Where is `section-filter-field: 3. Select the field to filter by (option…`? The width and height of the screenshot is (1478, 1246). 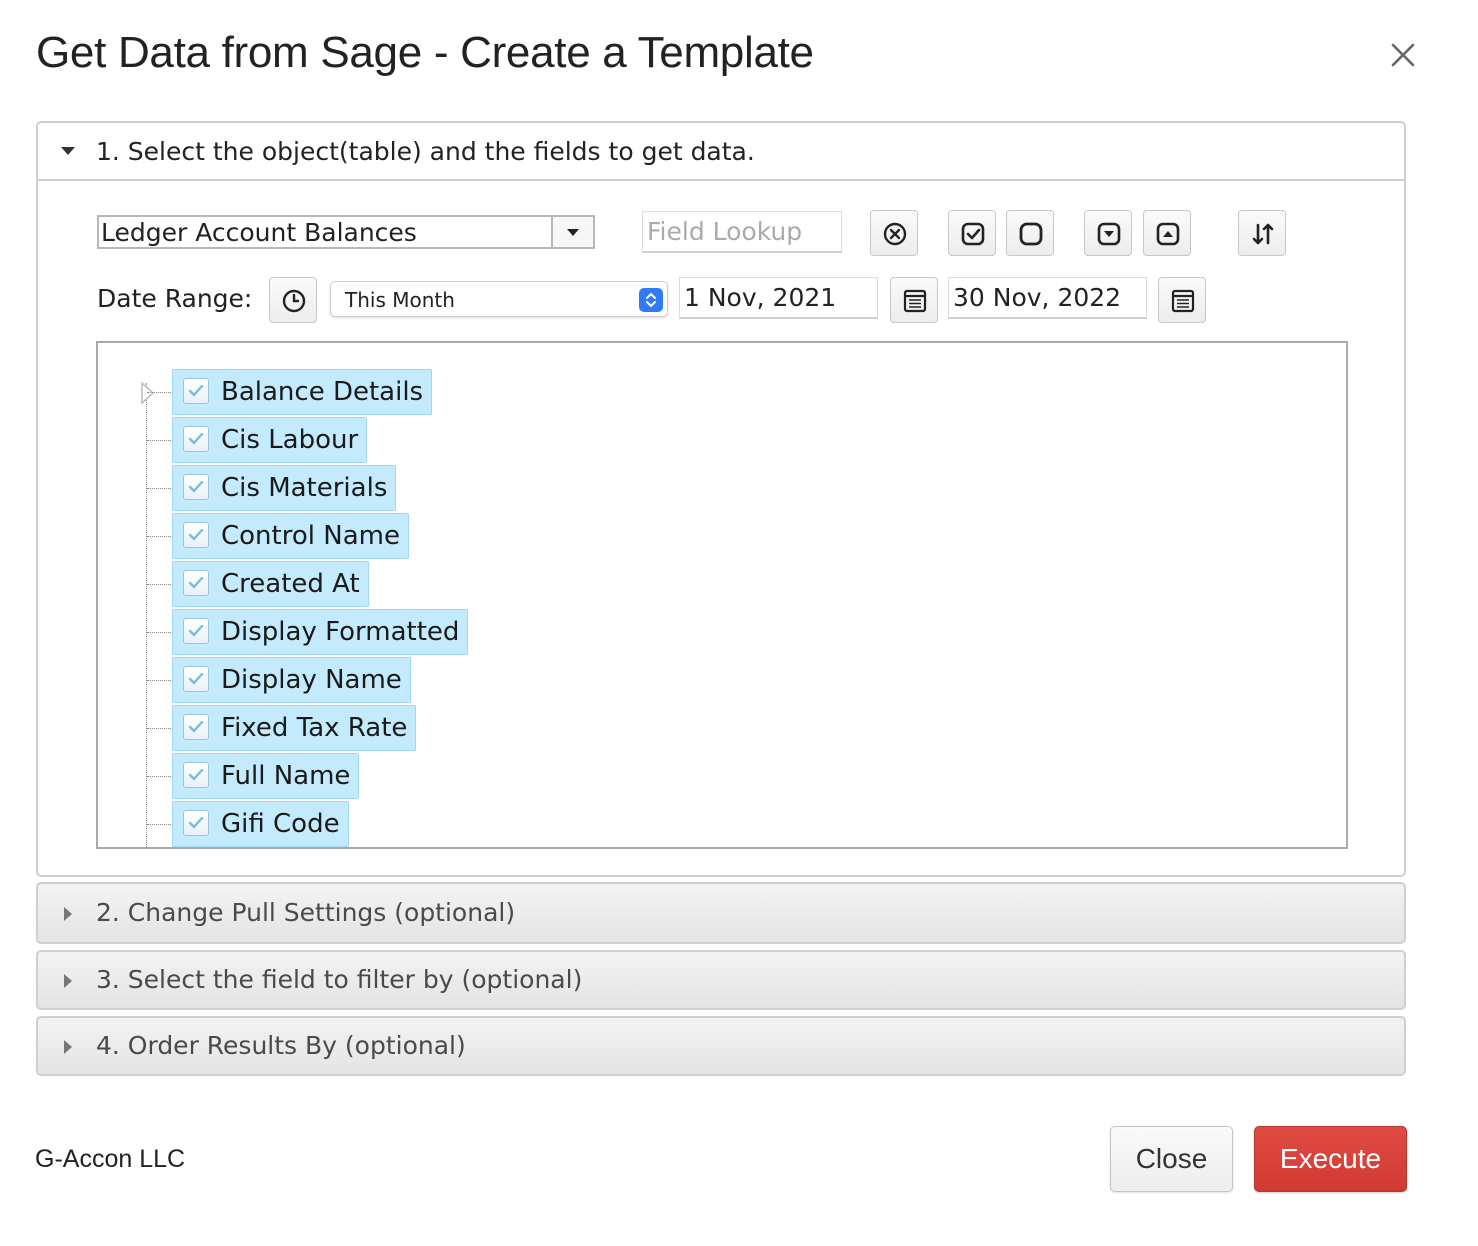
section-filter-field: 3. Select the field to filter by (option… is located at coordinates (721, 980).